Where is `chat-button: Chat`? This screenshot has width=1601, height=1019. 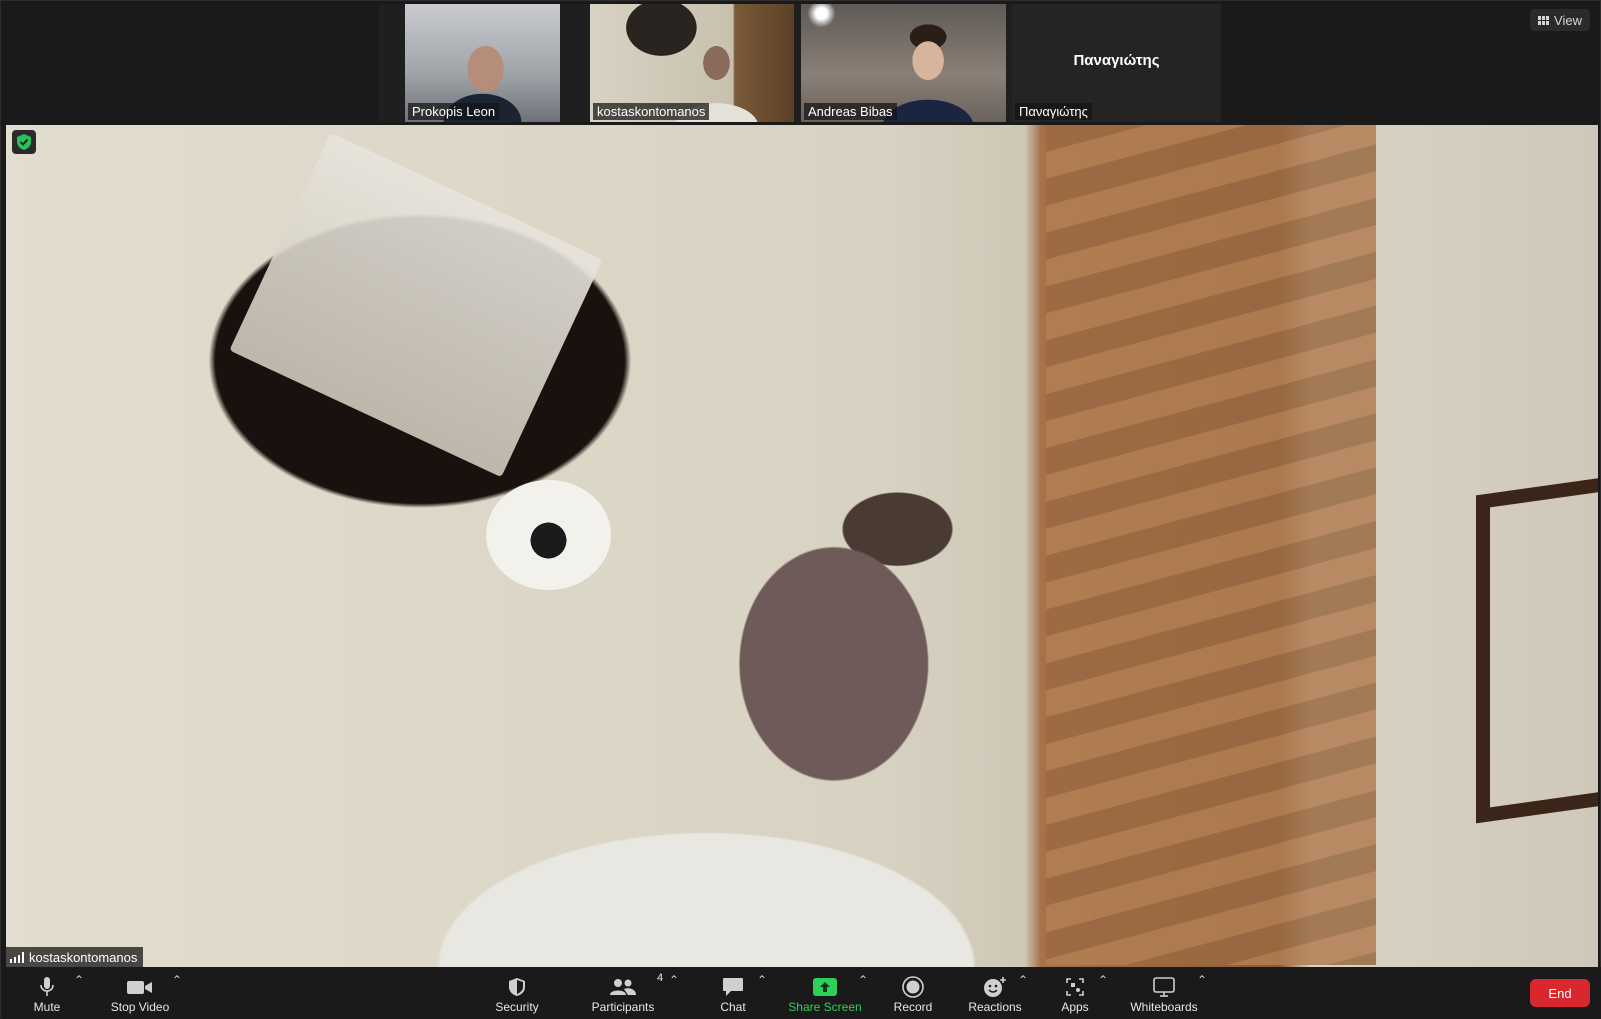 chat-button: Chat is located at coordinates (733, 994).